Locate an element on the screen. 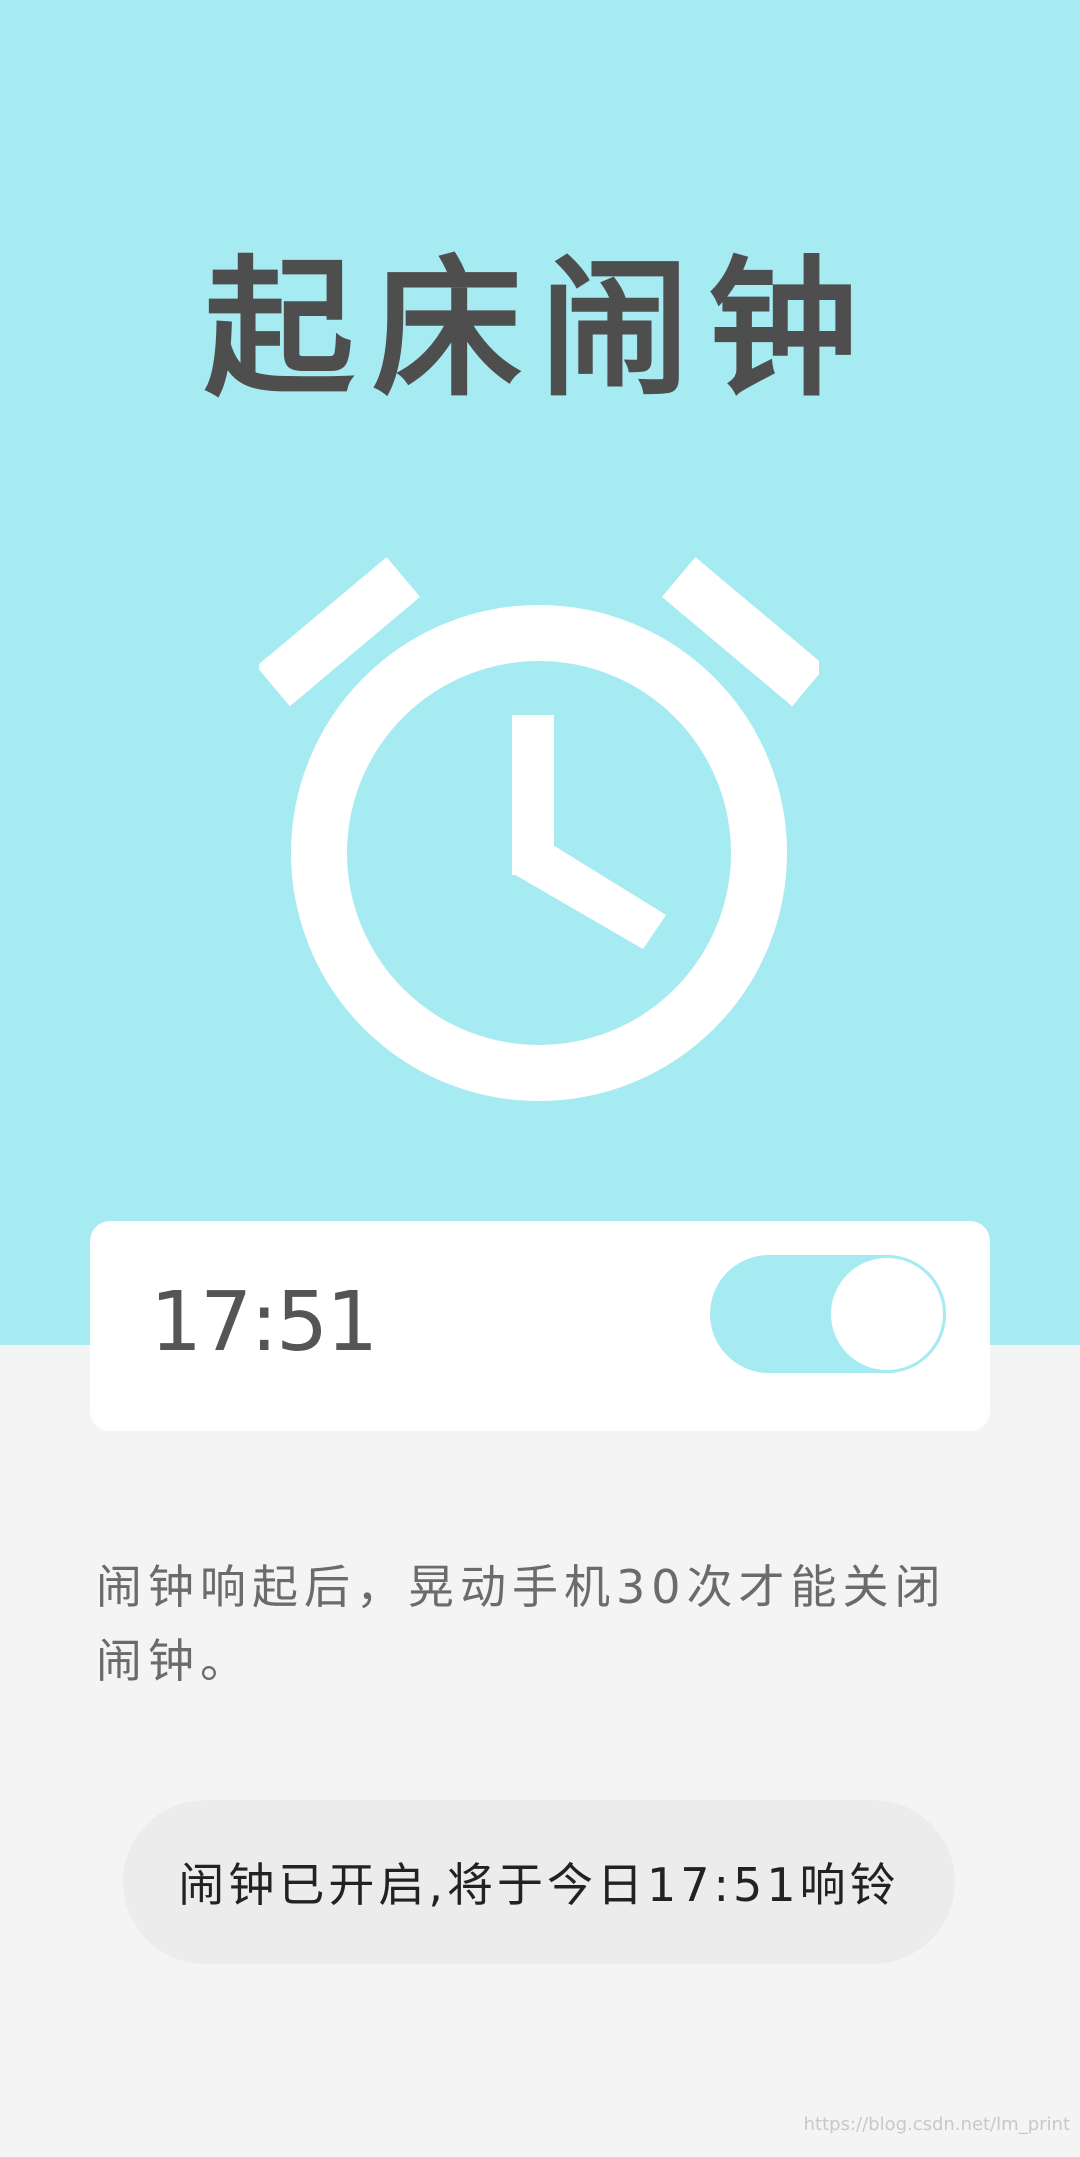 The width and height of the screenshot is (1080, 2157). toggle-knob is located at coordinates (887, 1314).